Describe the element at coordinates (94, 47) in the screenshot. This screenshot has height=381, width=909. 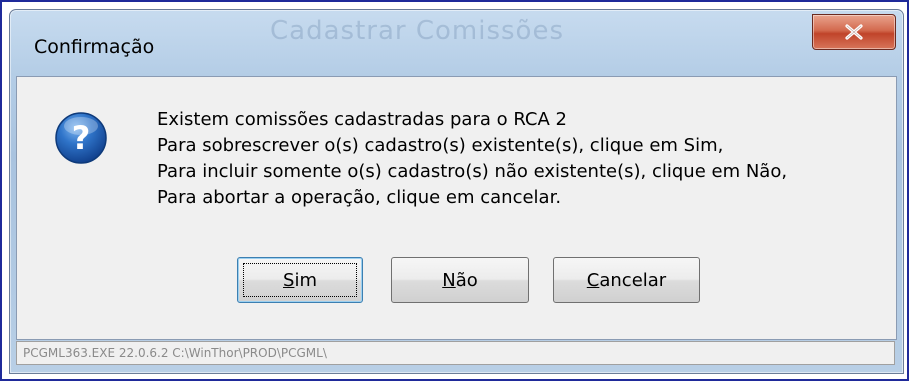
I see `dialog-title: Confirmação` at that location.